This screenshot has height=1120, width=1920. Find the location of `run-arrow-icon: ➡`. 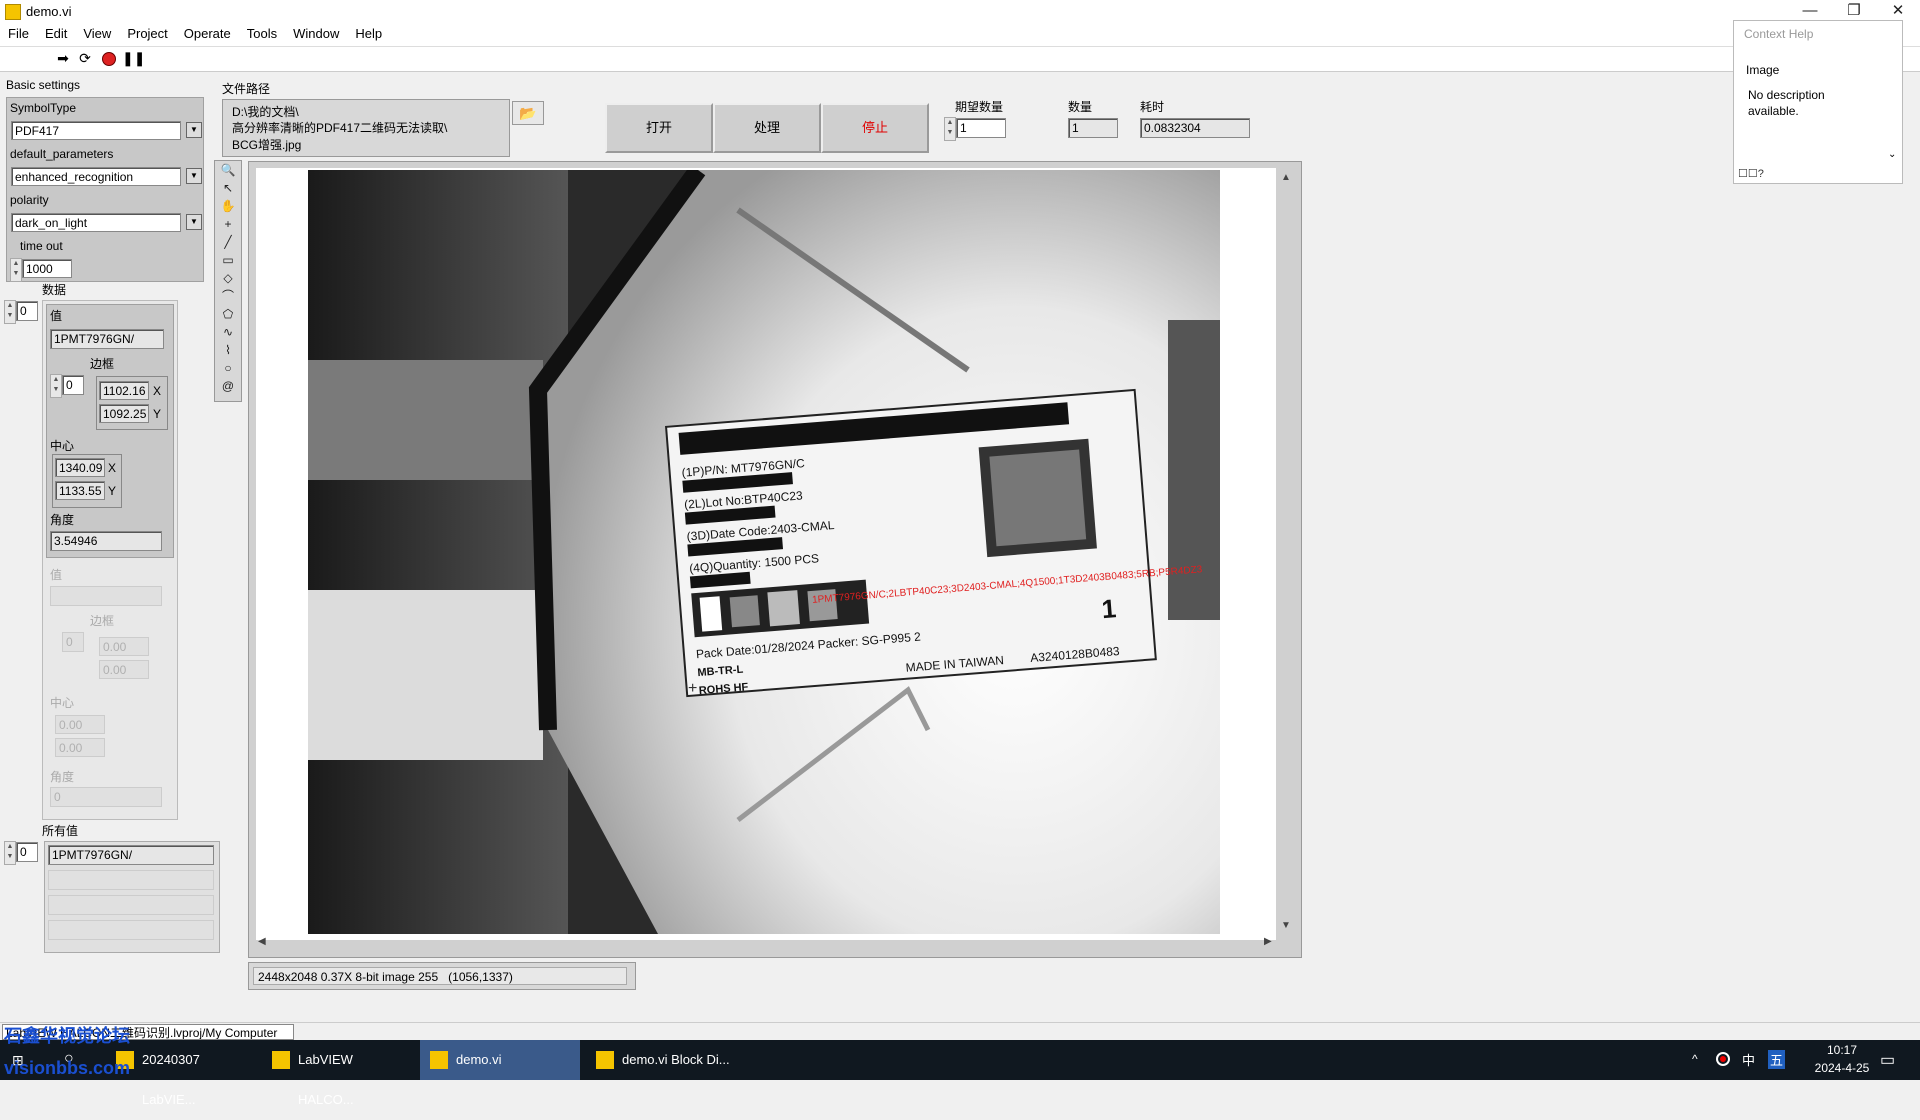

run-arrow-icon: ➡ is located at coordinates (63, 58).